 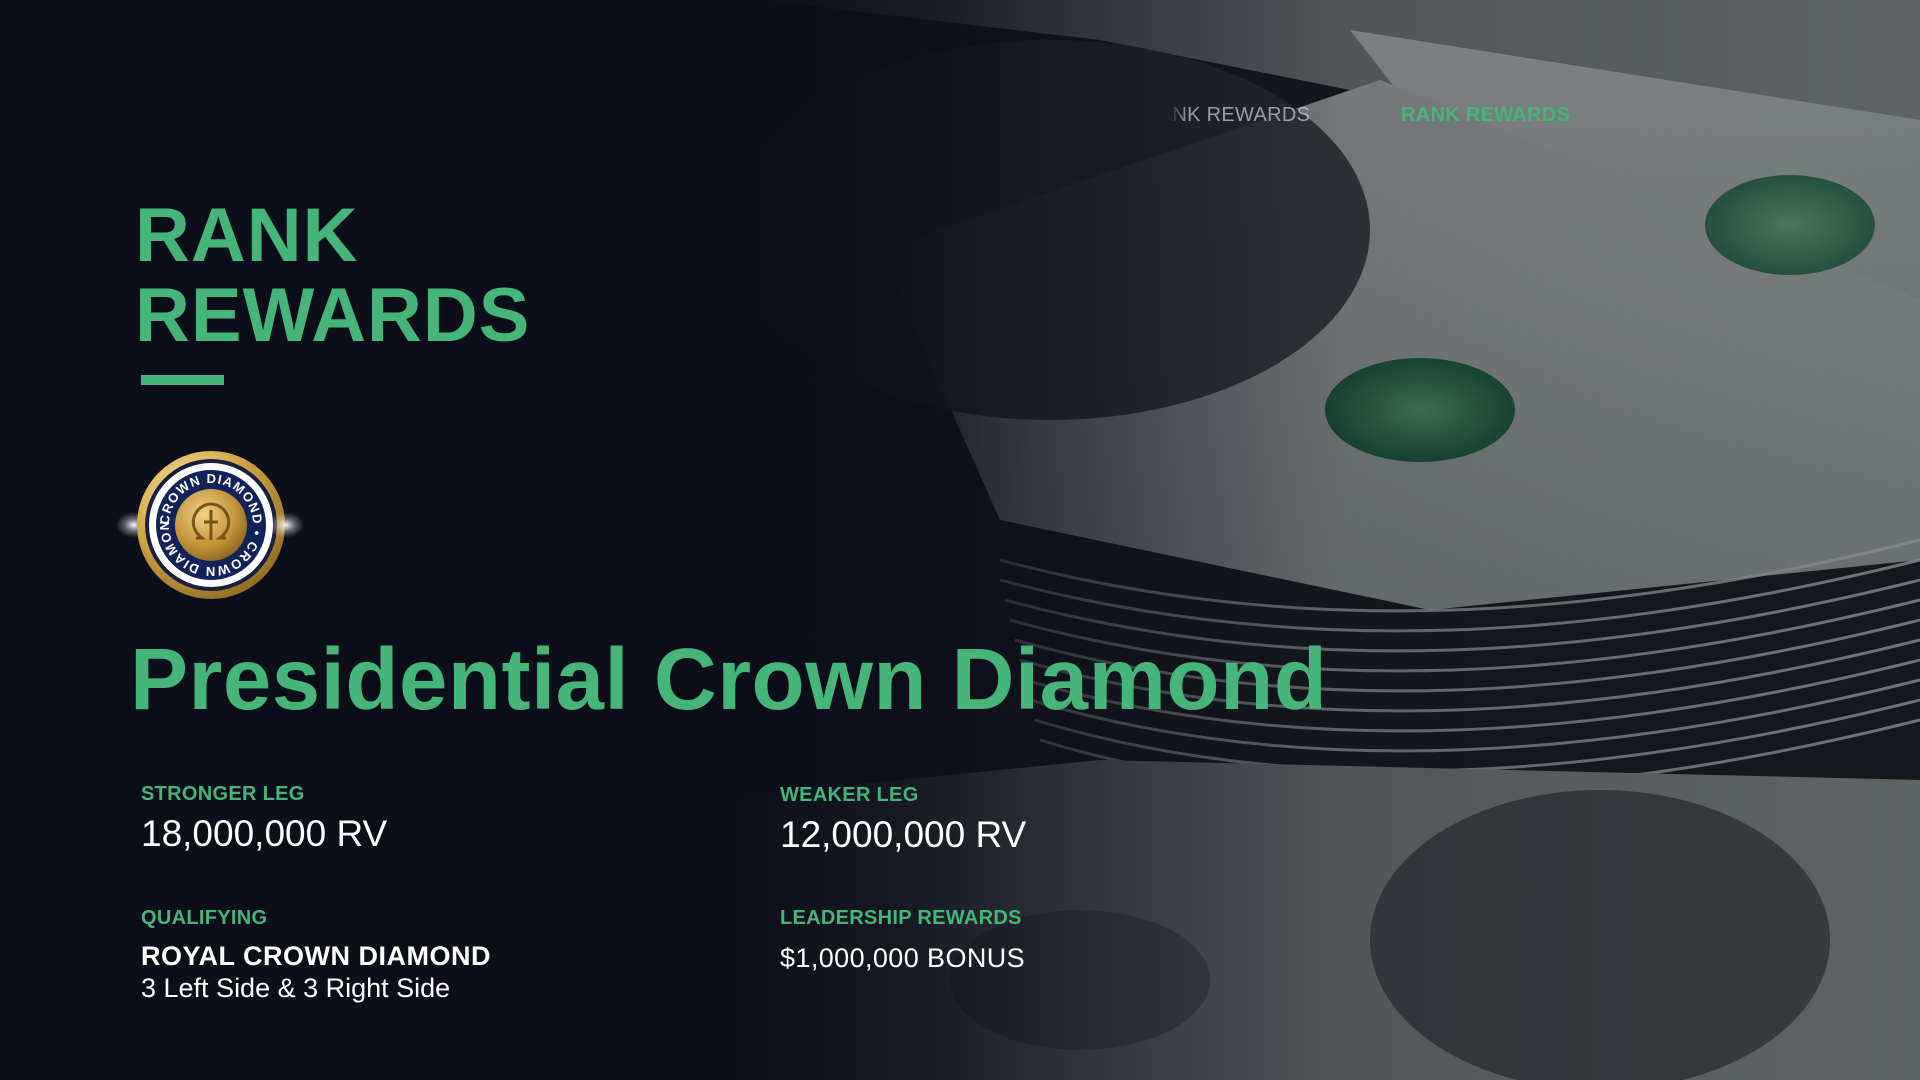 I want to click on leadership-rewards-label: LEADERSHIP REWARDS, so click(x=901, y=918).